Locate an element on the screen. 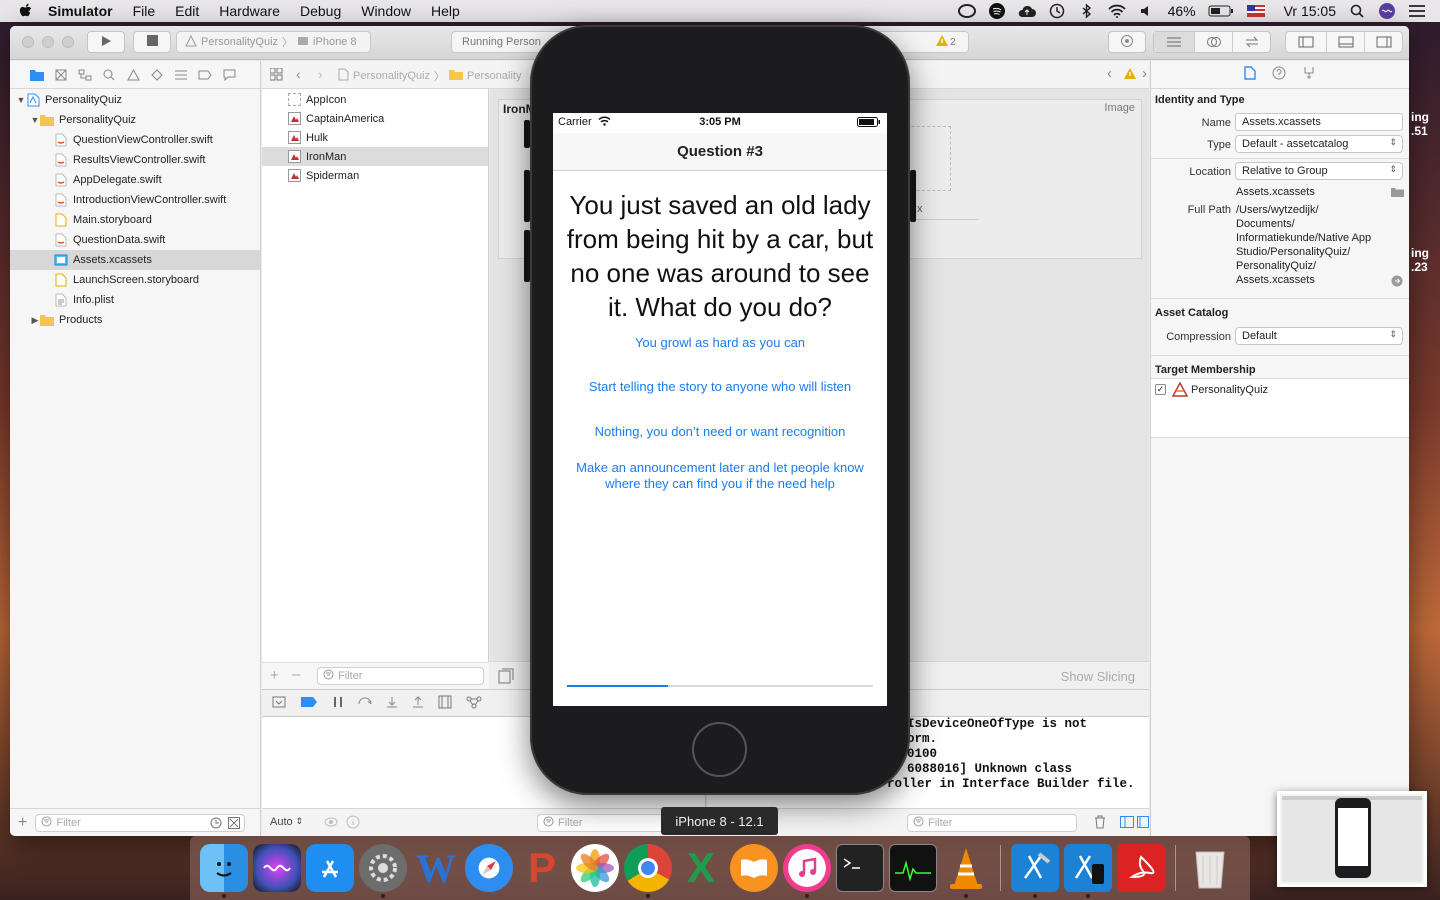 The width and height of the screenshot is (1440, 900). time-machine-icon is located at coordinates (1057, 11).